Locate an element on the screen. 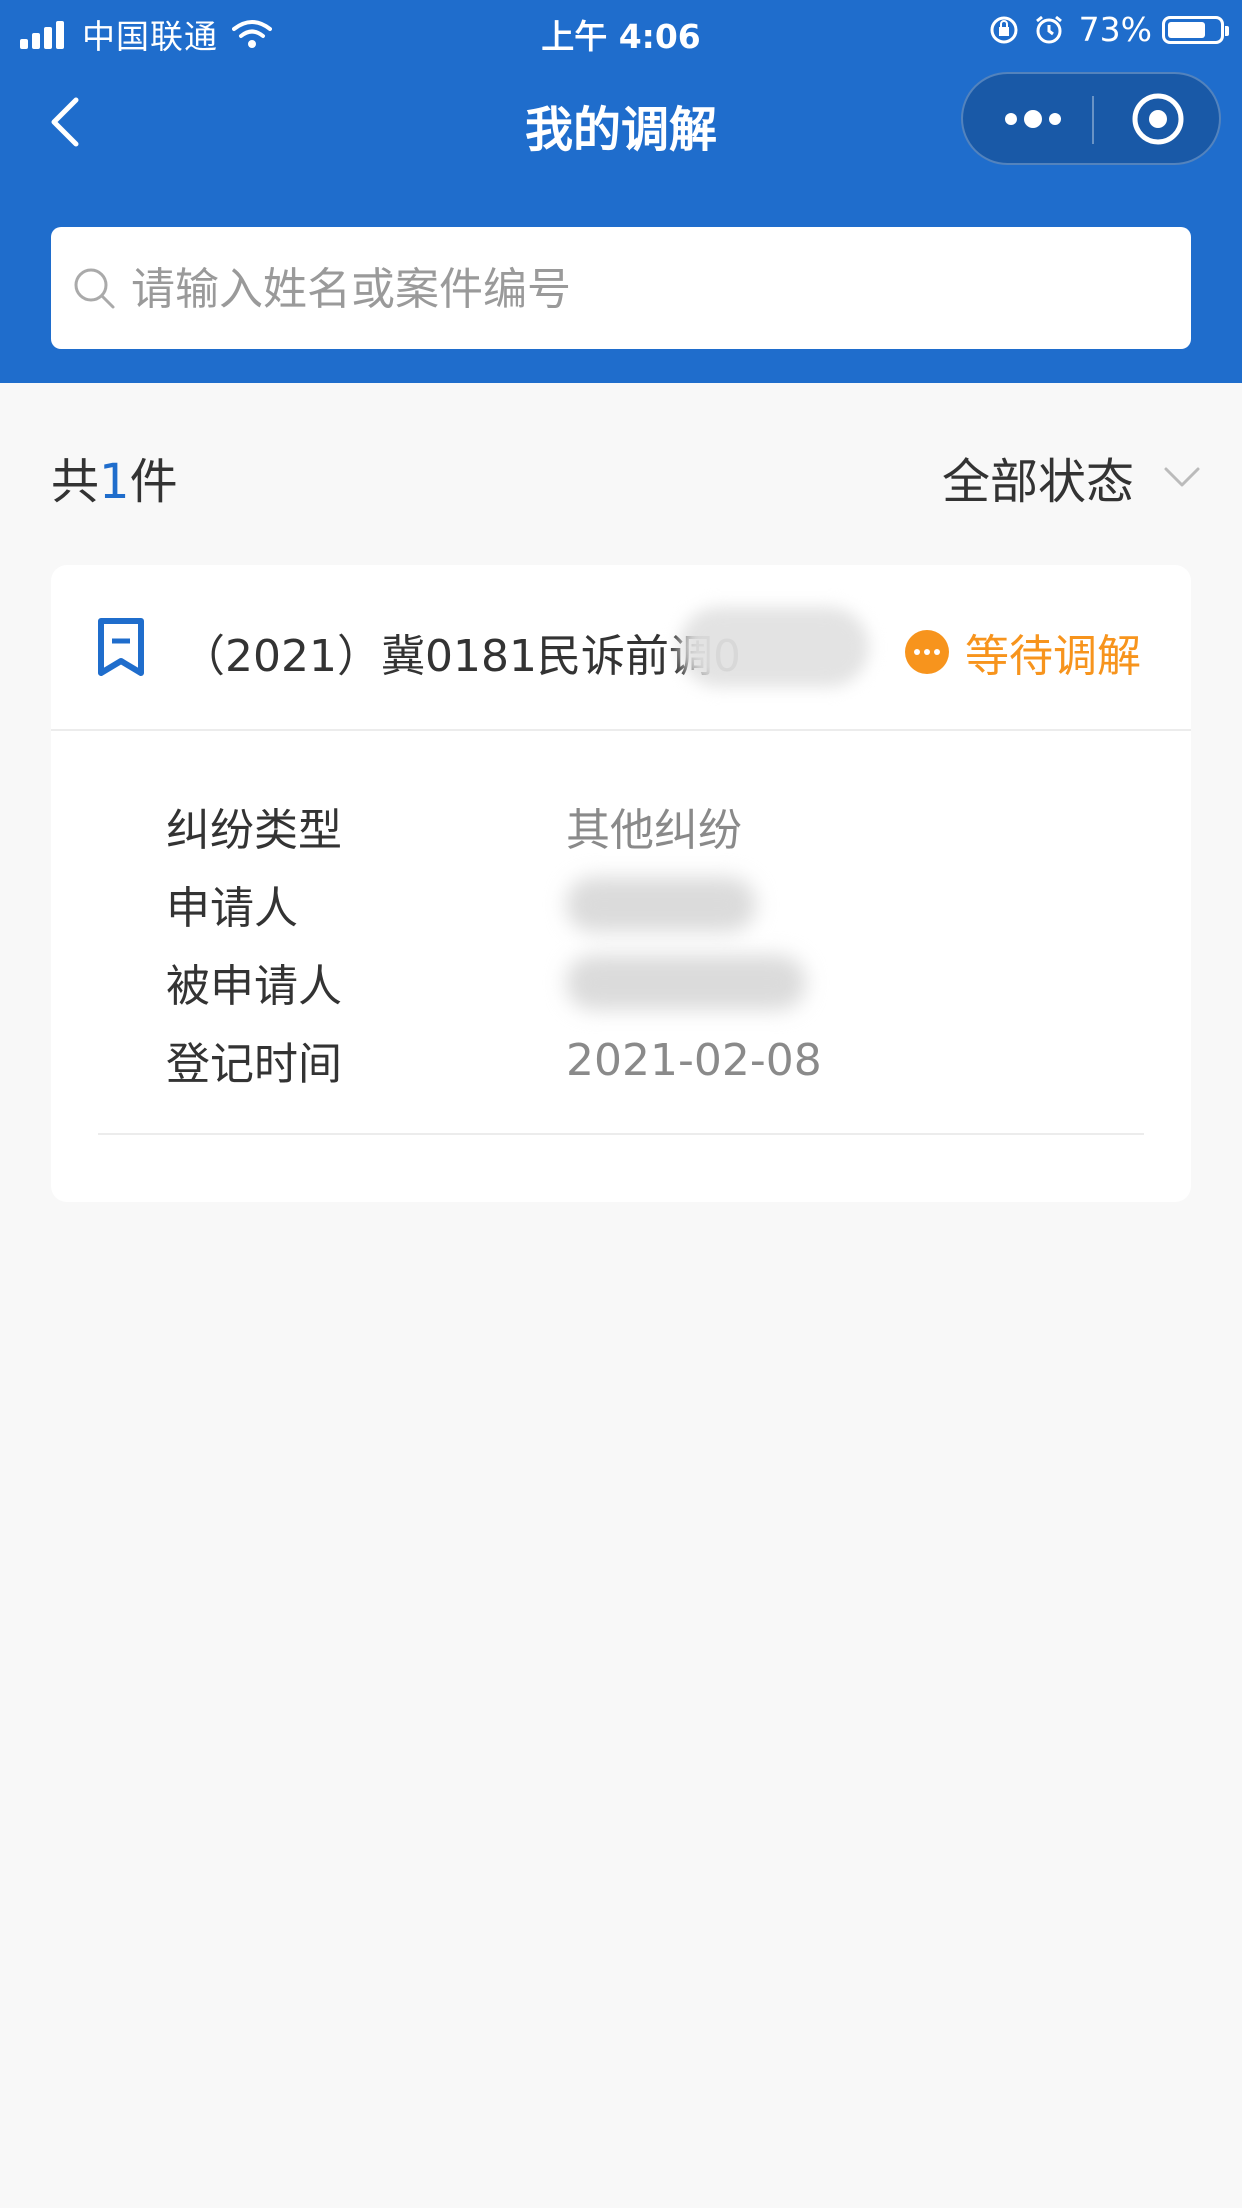  count-prefix: 共 is located at coordinates (75, 482).